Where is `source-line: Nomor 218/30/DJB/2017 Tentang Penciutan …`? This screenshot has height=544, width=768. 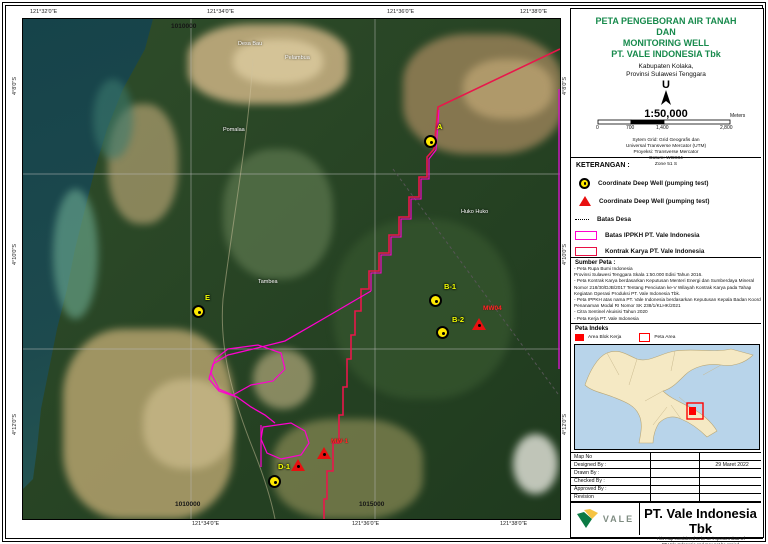
source-line: Nomor 218/30/DJB/2017 Tentang Penciutan … is located at coordinates (663, 287).